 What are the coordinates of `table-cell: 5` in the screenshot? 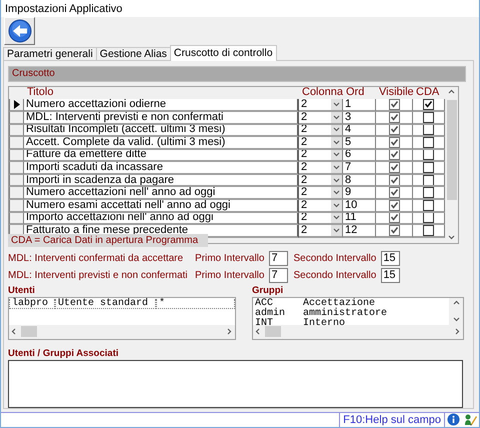 It's located at (359, 143).